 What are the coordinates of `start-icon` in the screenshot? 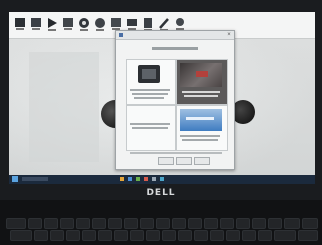 It's located at (15, 179).